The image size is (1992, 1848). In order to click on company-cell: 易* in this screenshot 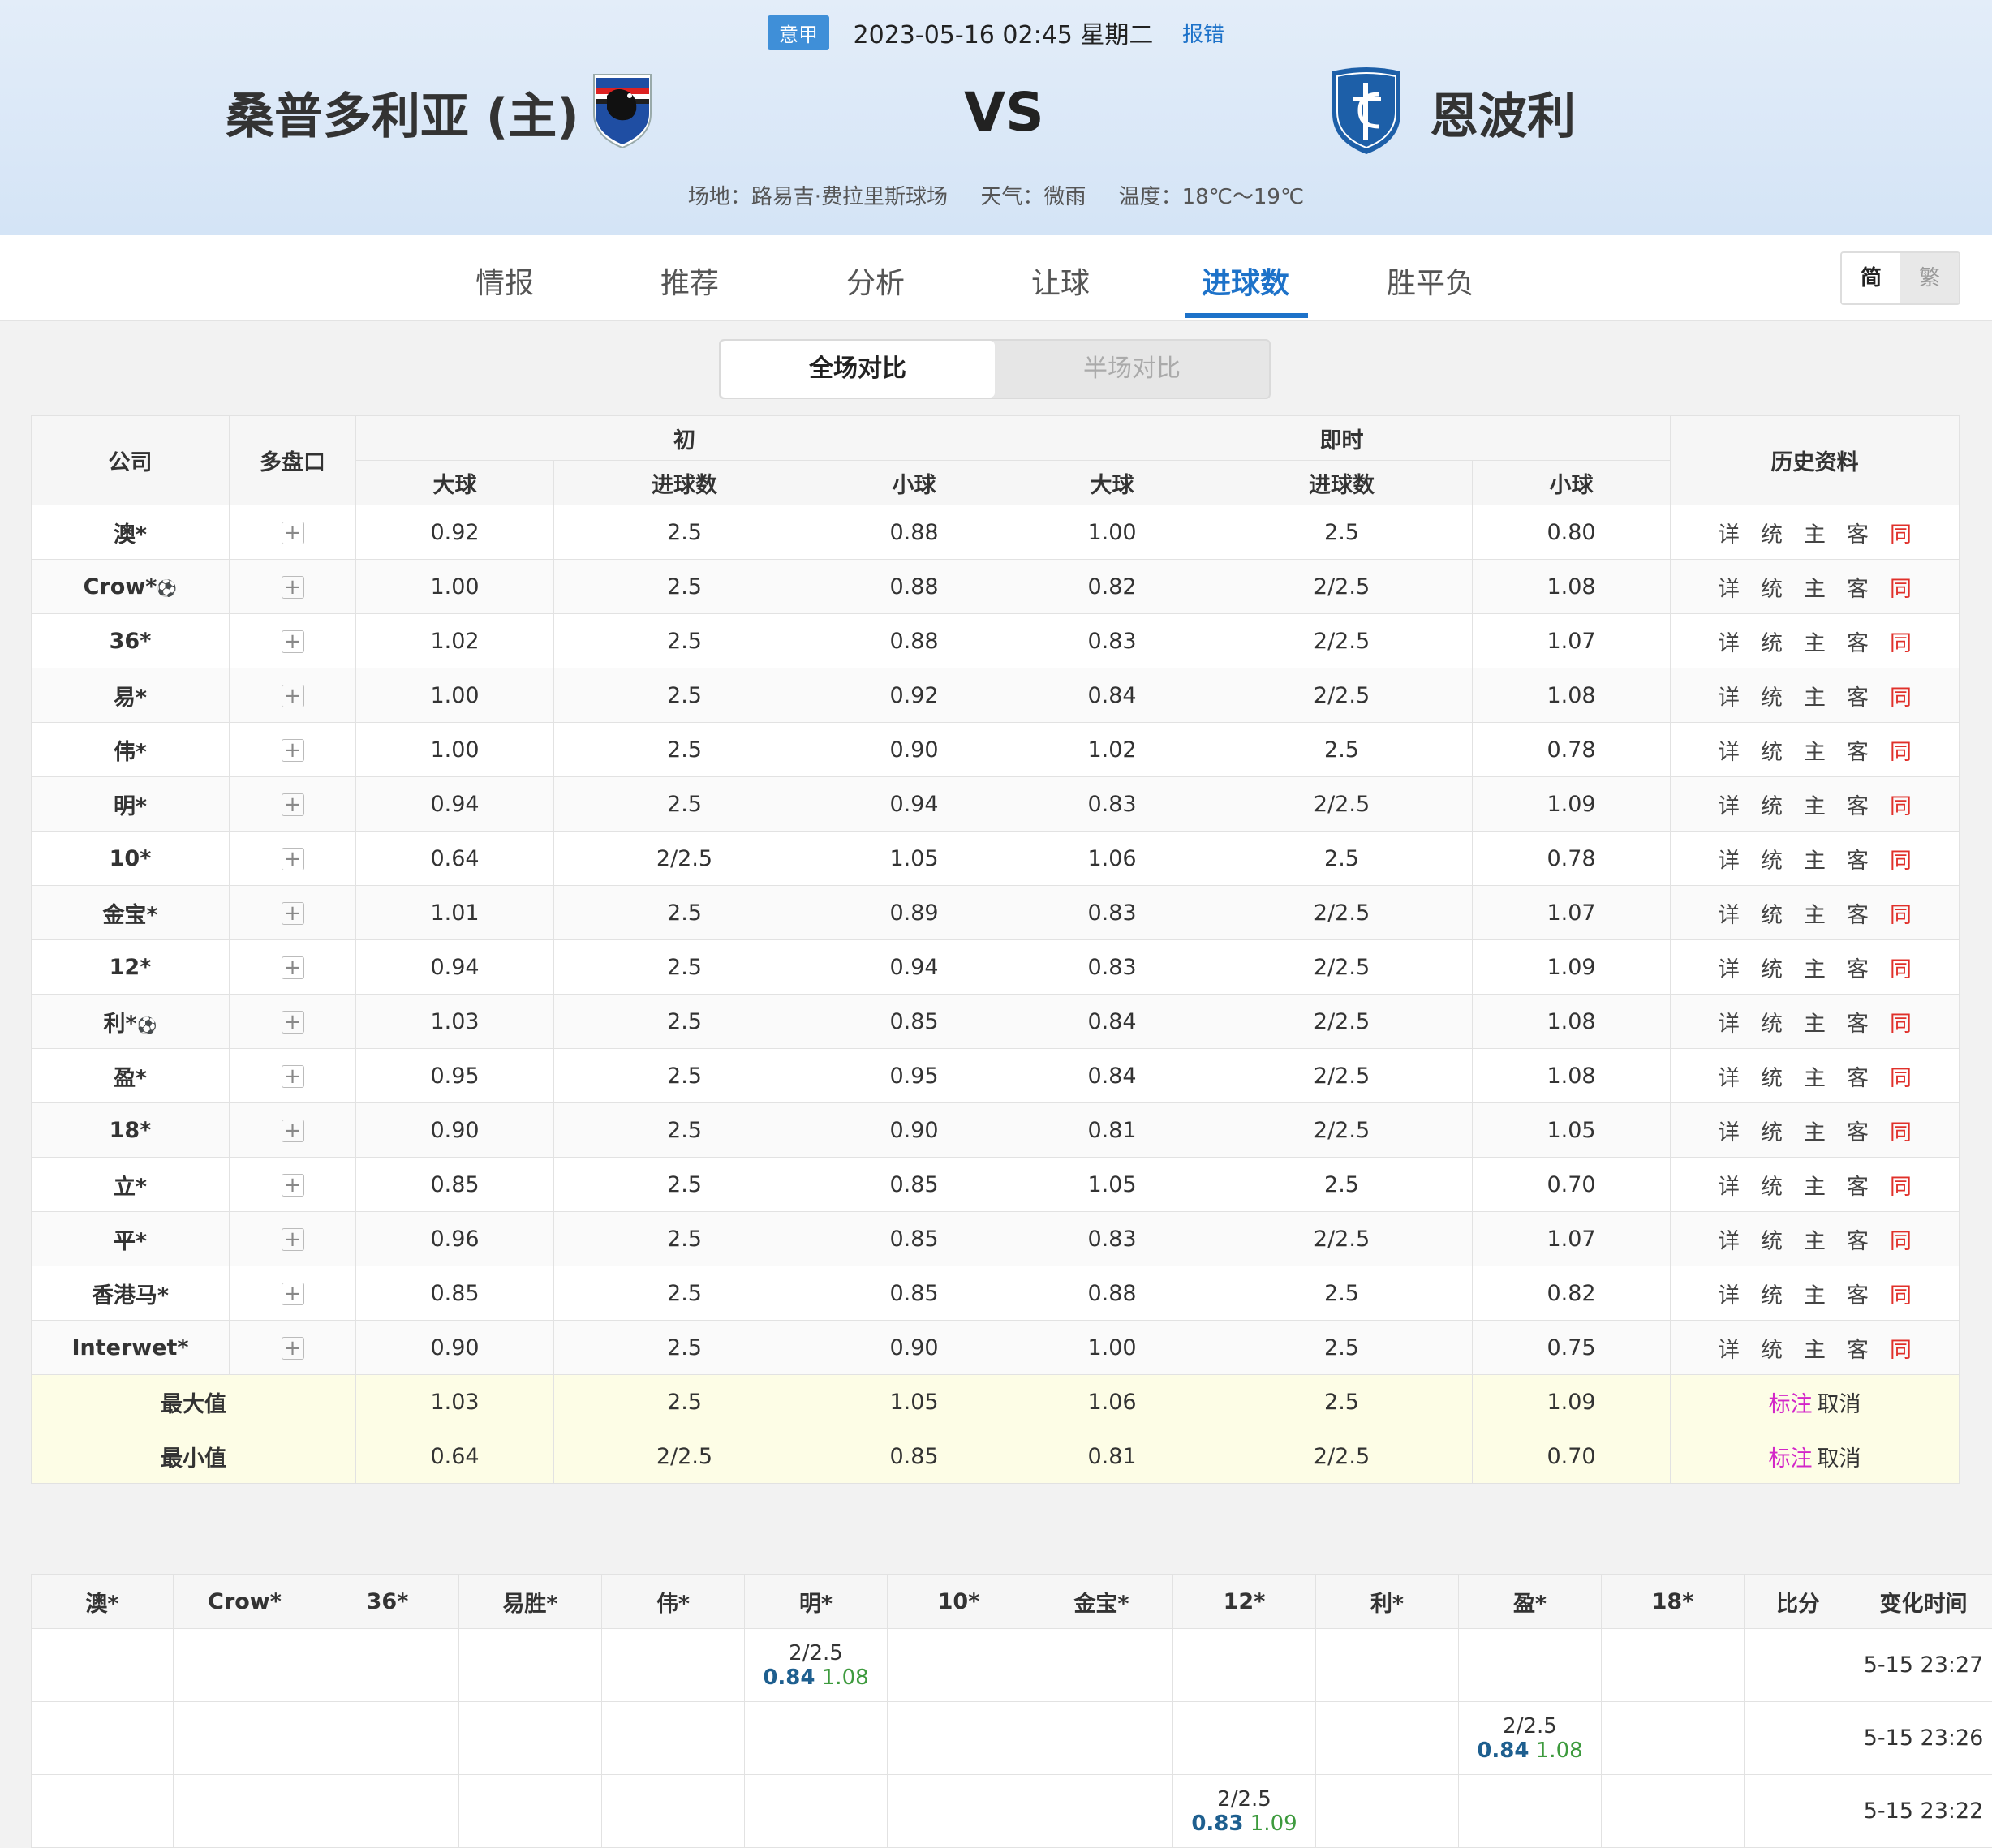, I will do `click(131, 695)`.